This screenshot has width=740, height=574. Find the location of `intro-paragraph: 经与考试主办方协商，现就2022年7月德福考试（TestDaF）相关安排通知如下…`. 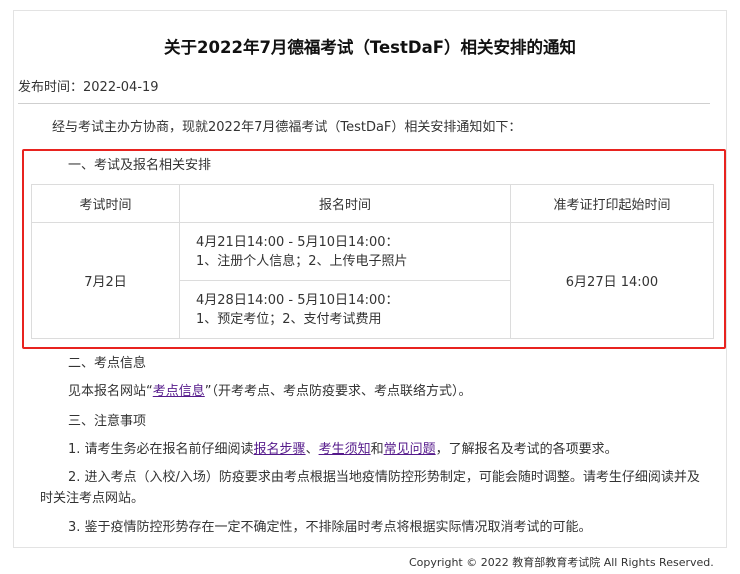

intro-paragraph: 经与考试主办方协商，现就2022年7月德福考试（TestDaF）相关安排通知如下… is located at coordinates (287, 127).